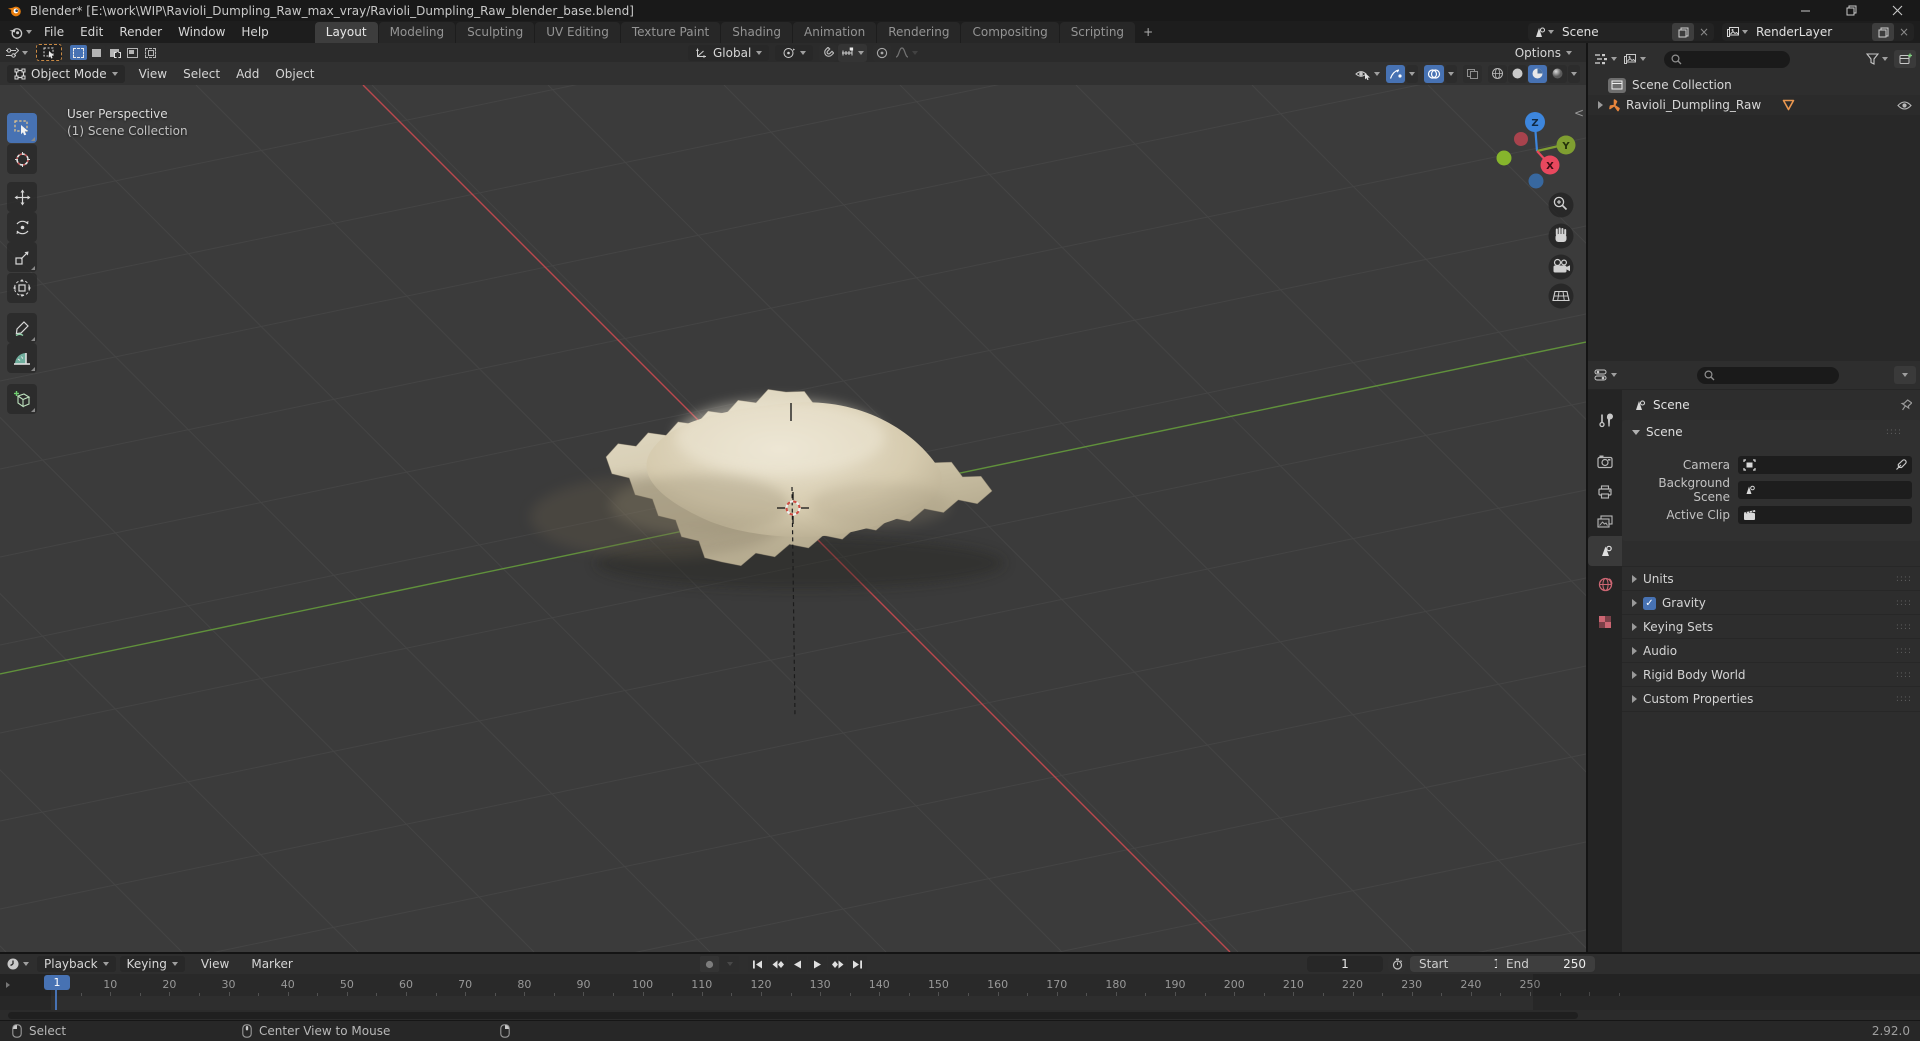 Image resolution: width=1920 pixels, height=1041 pixels. Describe the element at coordinates (22, 328) in the screenshot. I see `toolbar-annotate-button` at that location.